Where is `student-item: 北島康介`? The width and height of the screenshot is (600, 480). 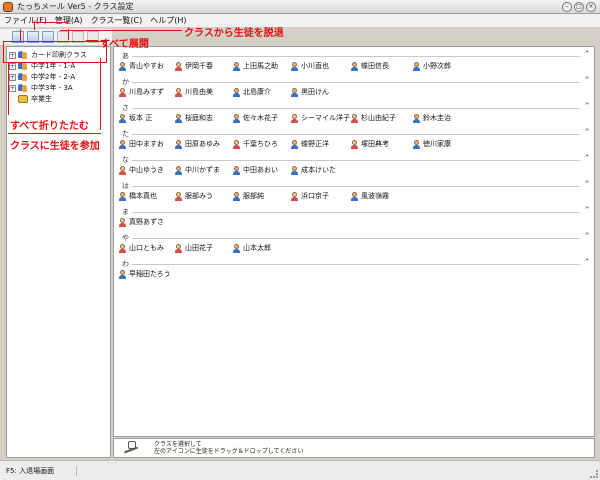 student-item: 北島康介 is located at coordinates (251, 92).